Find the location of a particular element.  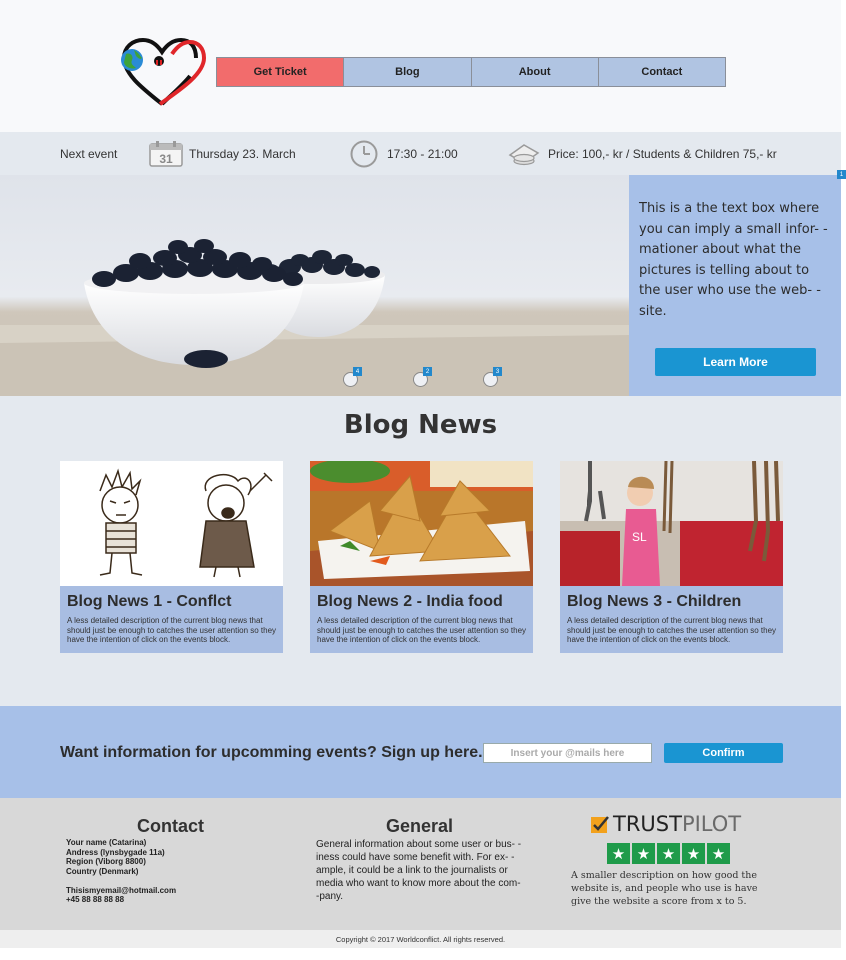

blog-card-title: Blog News 1 - Conflct is located at coordinates (149, 601).